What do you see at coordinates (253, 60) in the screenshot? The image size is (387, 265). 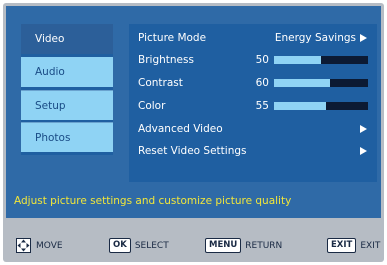 I see `brightness-row: Brightness 50` at bounding box center [253, 60].